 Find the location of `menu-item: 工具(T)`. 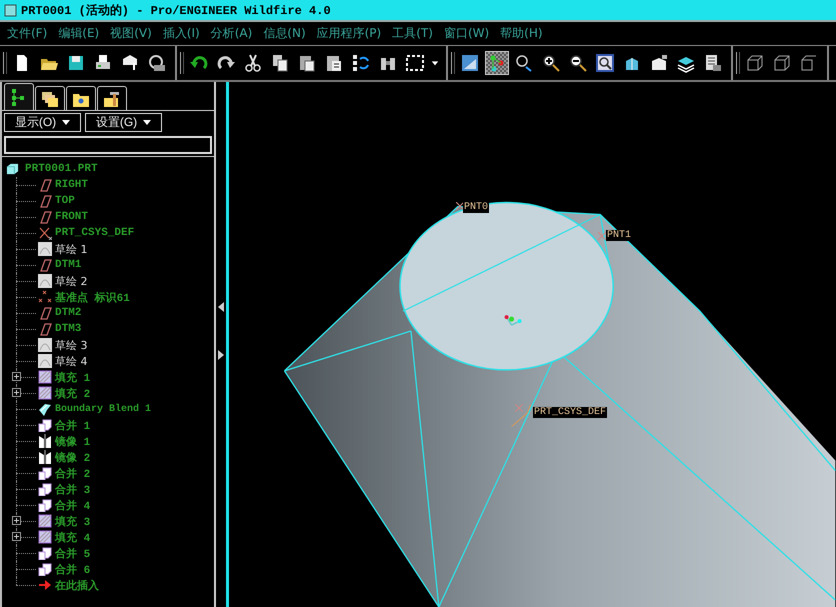

menu-item: 工具(T) is located at coordinates (413, 33).